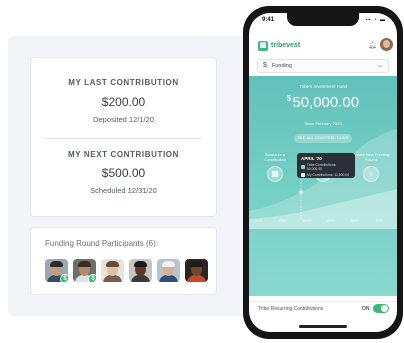 The width and height of the screenshot is (404, 343). I want to click on recurring-toggle-switch, so click(381, 308).